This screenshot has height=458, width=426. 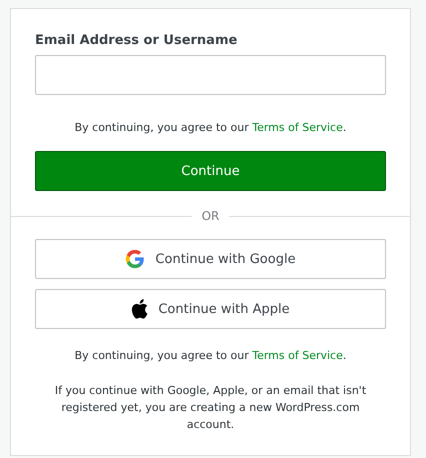 I want to click on divider-label: OR, so click(x=211, y=216).